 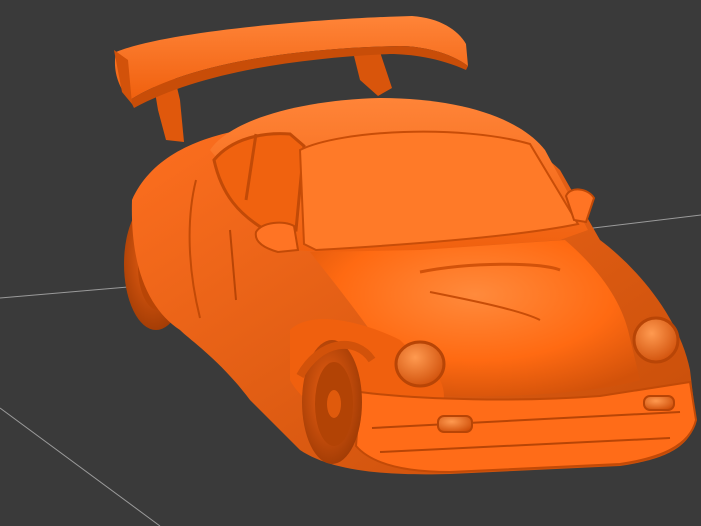 I want to click on fog-lamp-left, so click(x=455, y=424).